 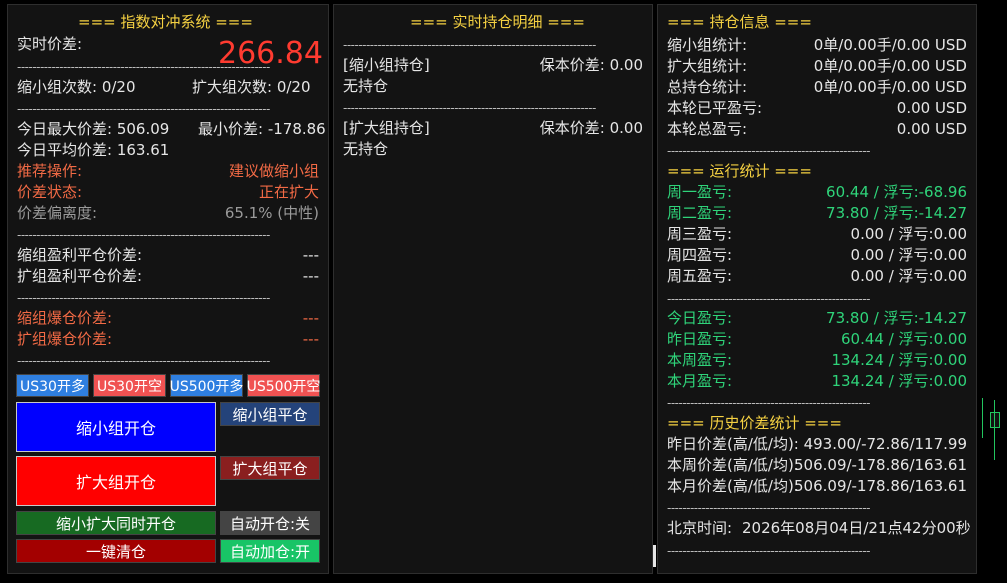 What do you see at coordinates (700, 528) in the screenshot?
I see `beijing-time-label: 北京时间:` at bounding box center [700, 528].